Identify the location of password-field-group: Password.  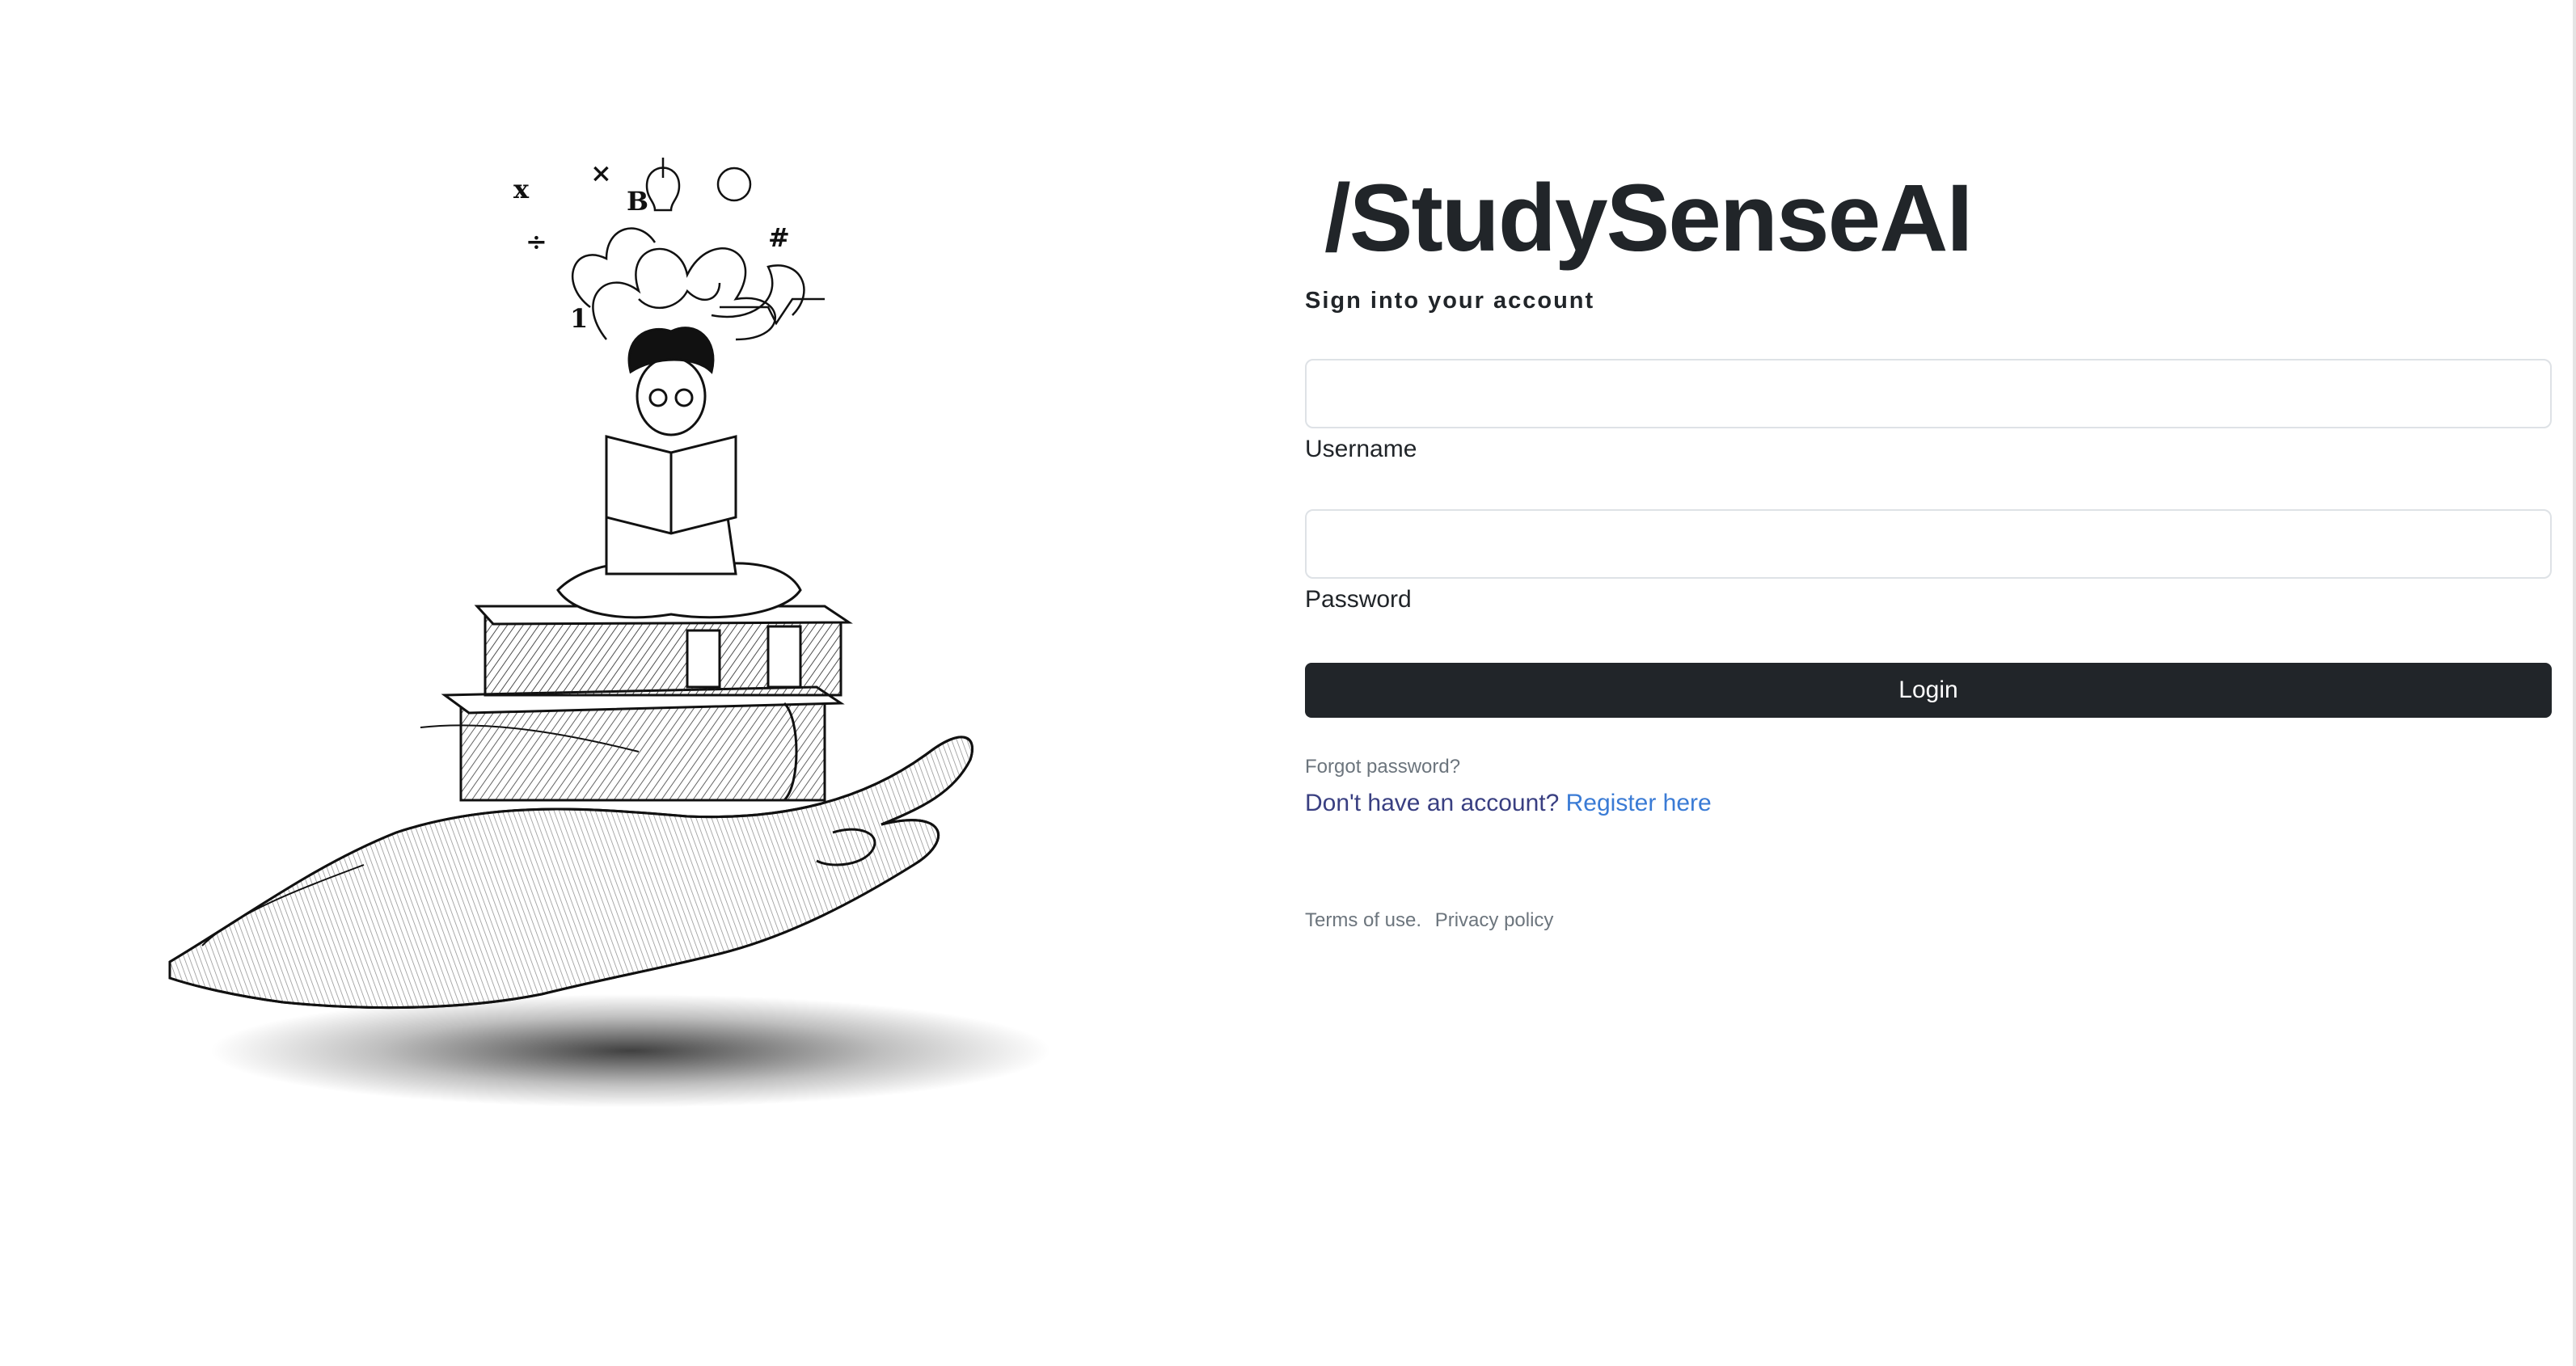
(1928, 564).